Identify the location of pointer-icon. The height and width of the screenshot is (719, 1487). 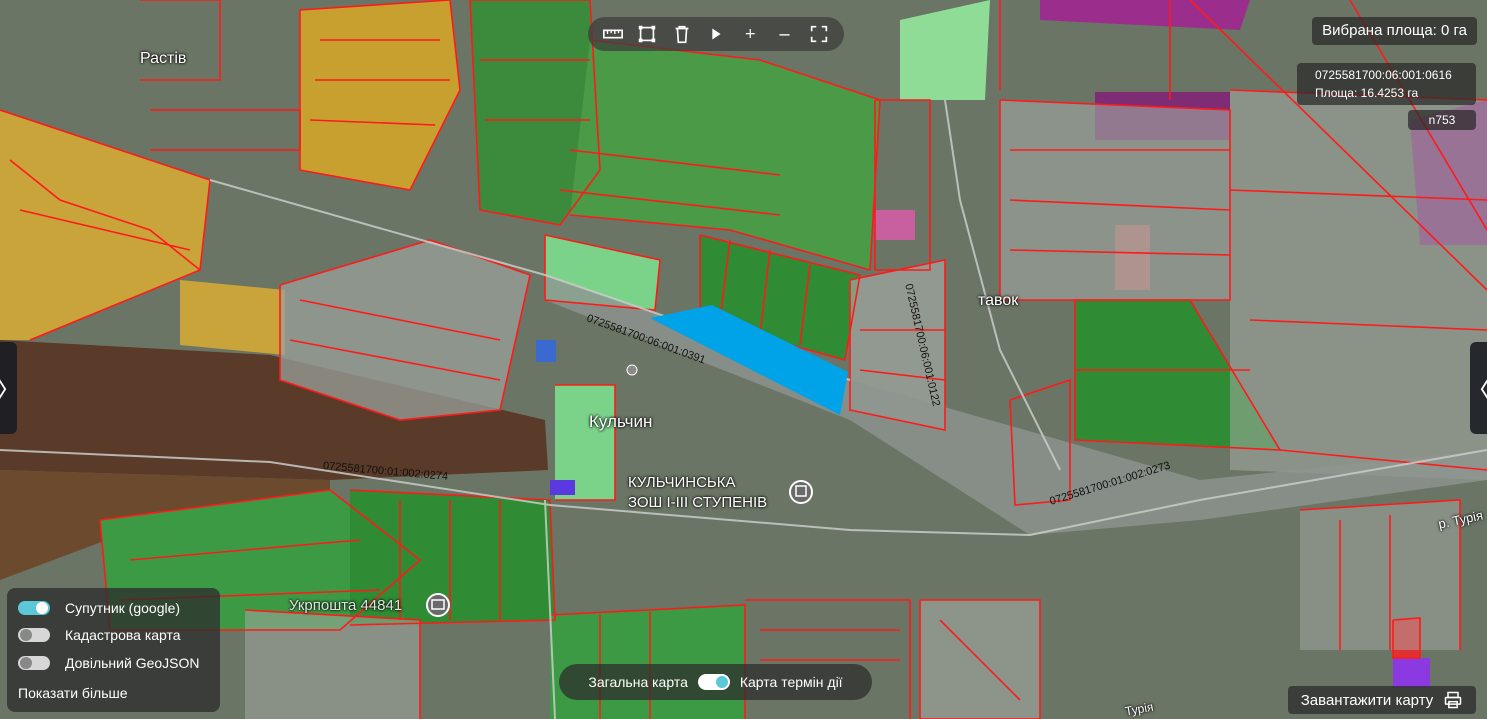
(716, 34).